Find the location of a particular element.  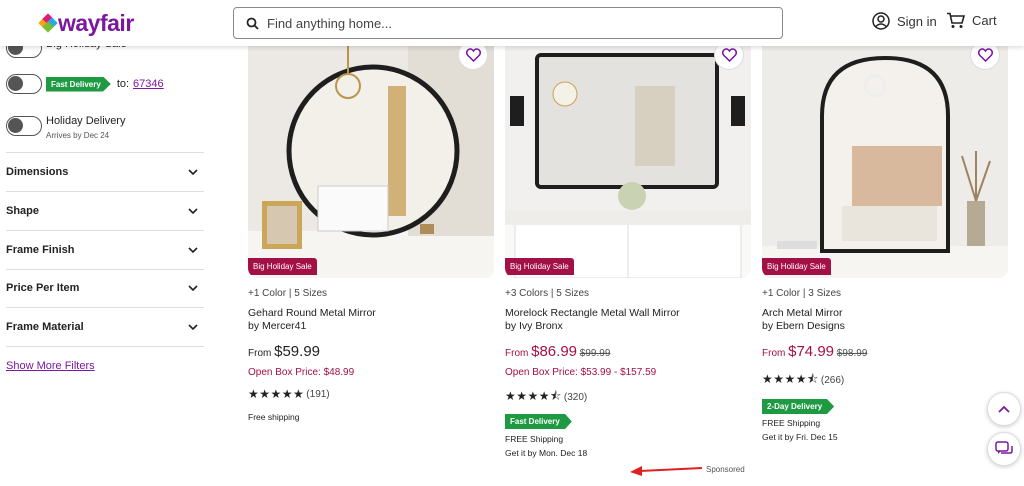

logo-text: wayfair is located at coordinates (96, 22).